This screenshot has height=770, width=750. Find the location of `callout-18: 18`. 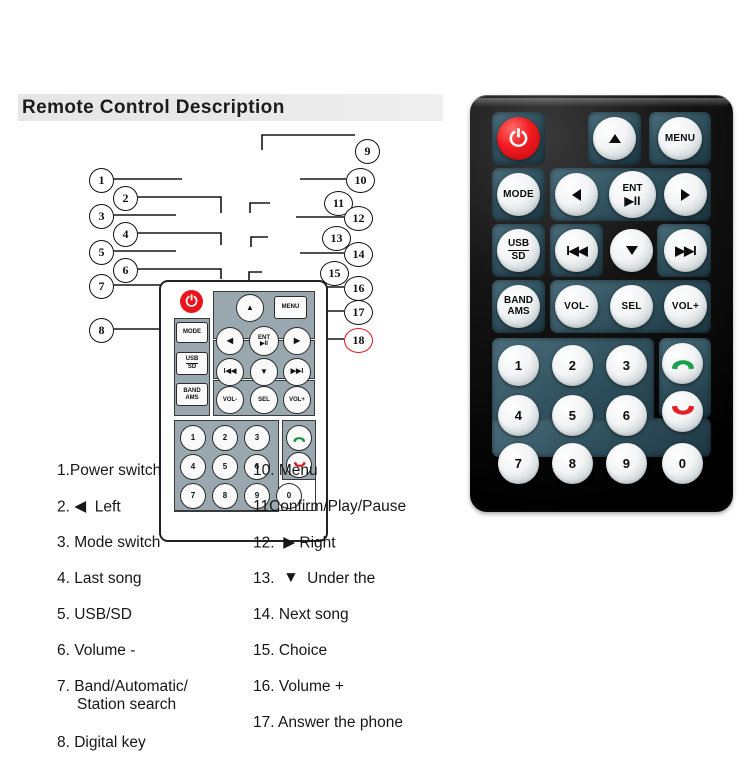

callout-18: 18 is located at coordinates (358, 340).